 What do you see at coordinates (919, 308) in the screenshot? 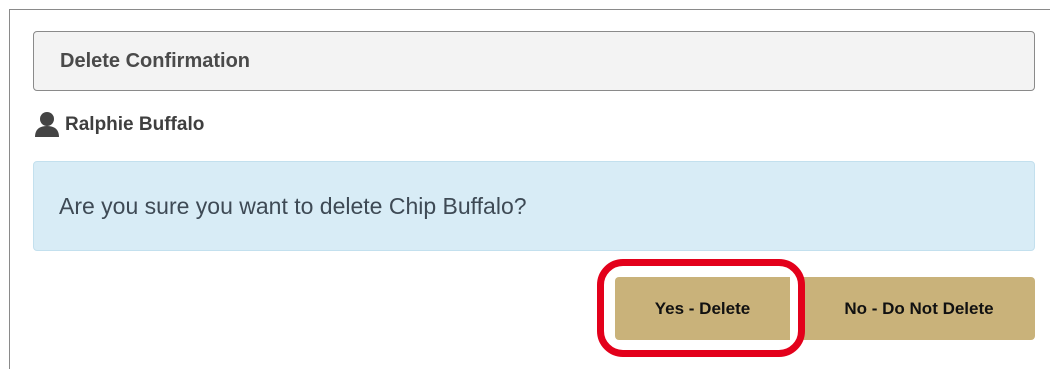
I see `cancel-delete-button: No - Do Not Delete` at bounding box center [919, 308].